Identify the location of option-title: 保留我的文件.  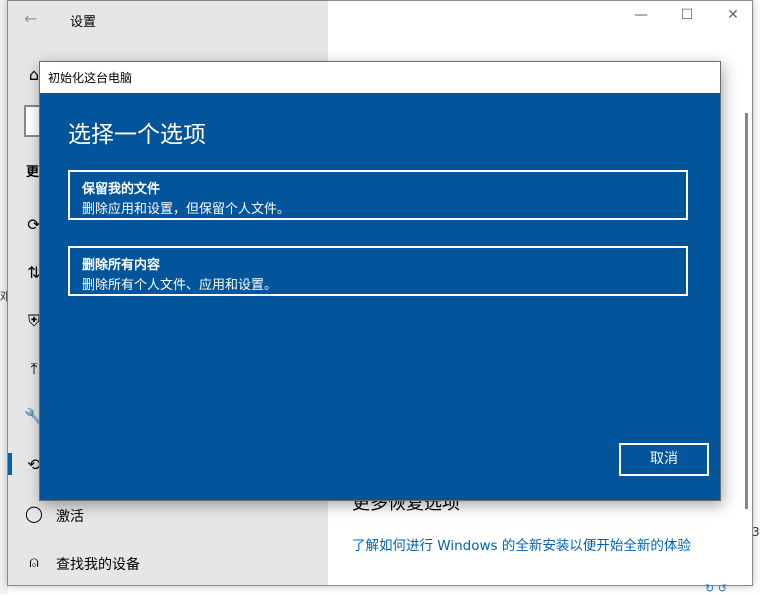
(121, 189).